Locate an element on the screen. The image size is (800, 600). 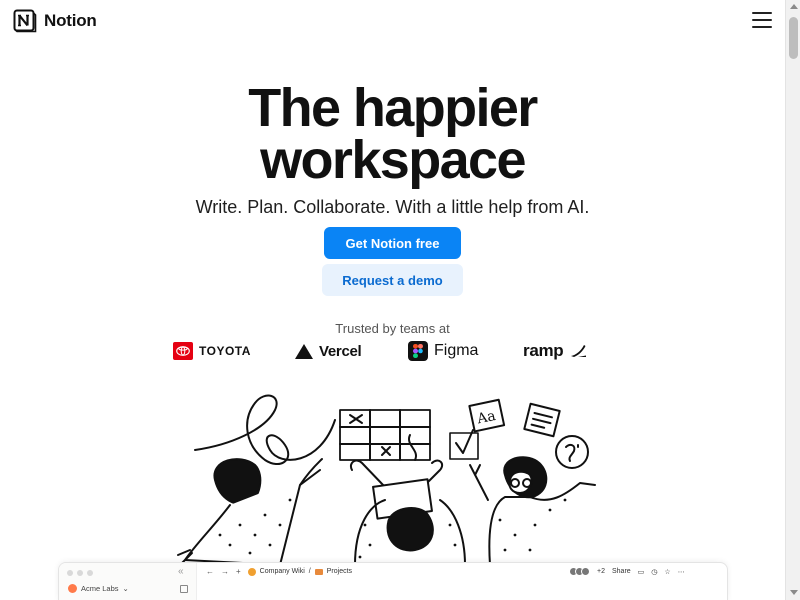
collaborator-avatars is located at coordinates (579, 571).